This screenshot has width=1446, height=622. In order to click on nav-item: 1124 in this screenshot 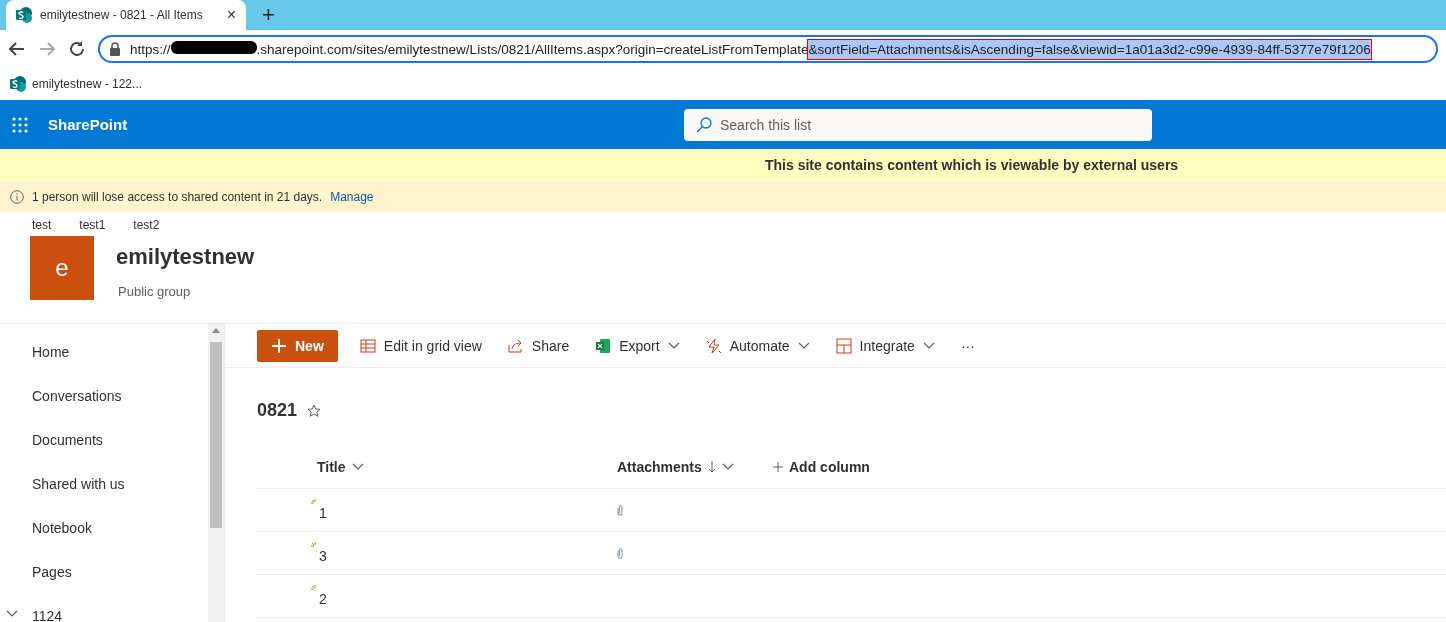, I will do `click(104, 608)`.